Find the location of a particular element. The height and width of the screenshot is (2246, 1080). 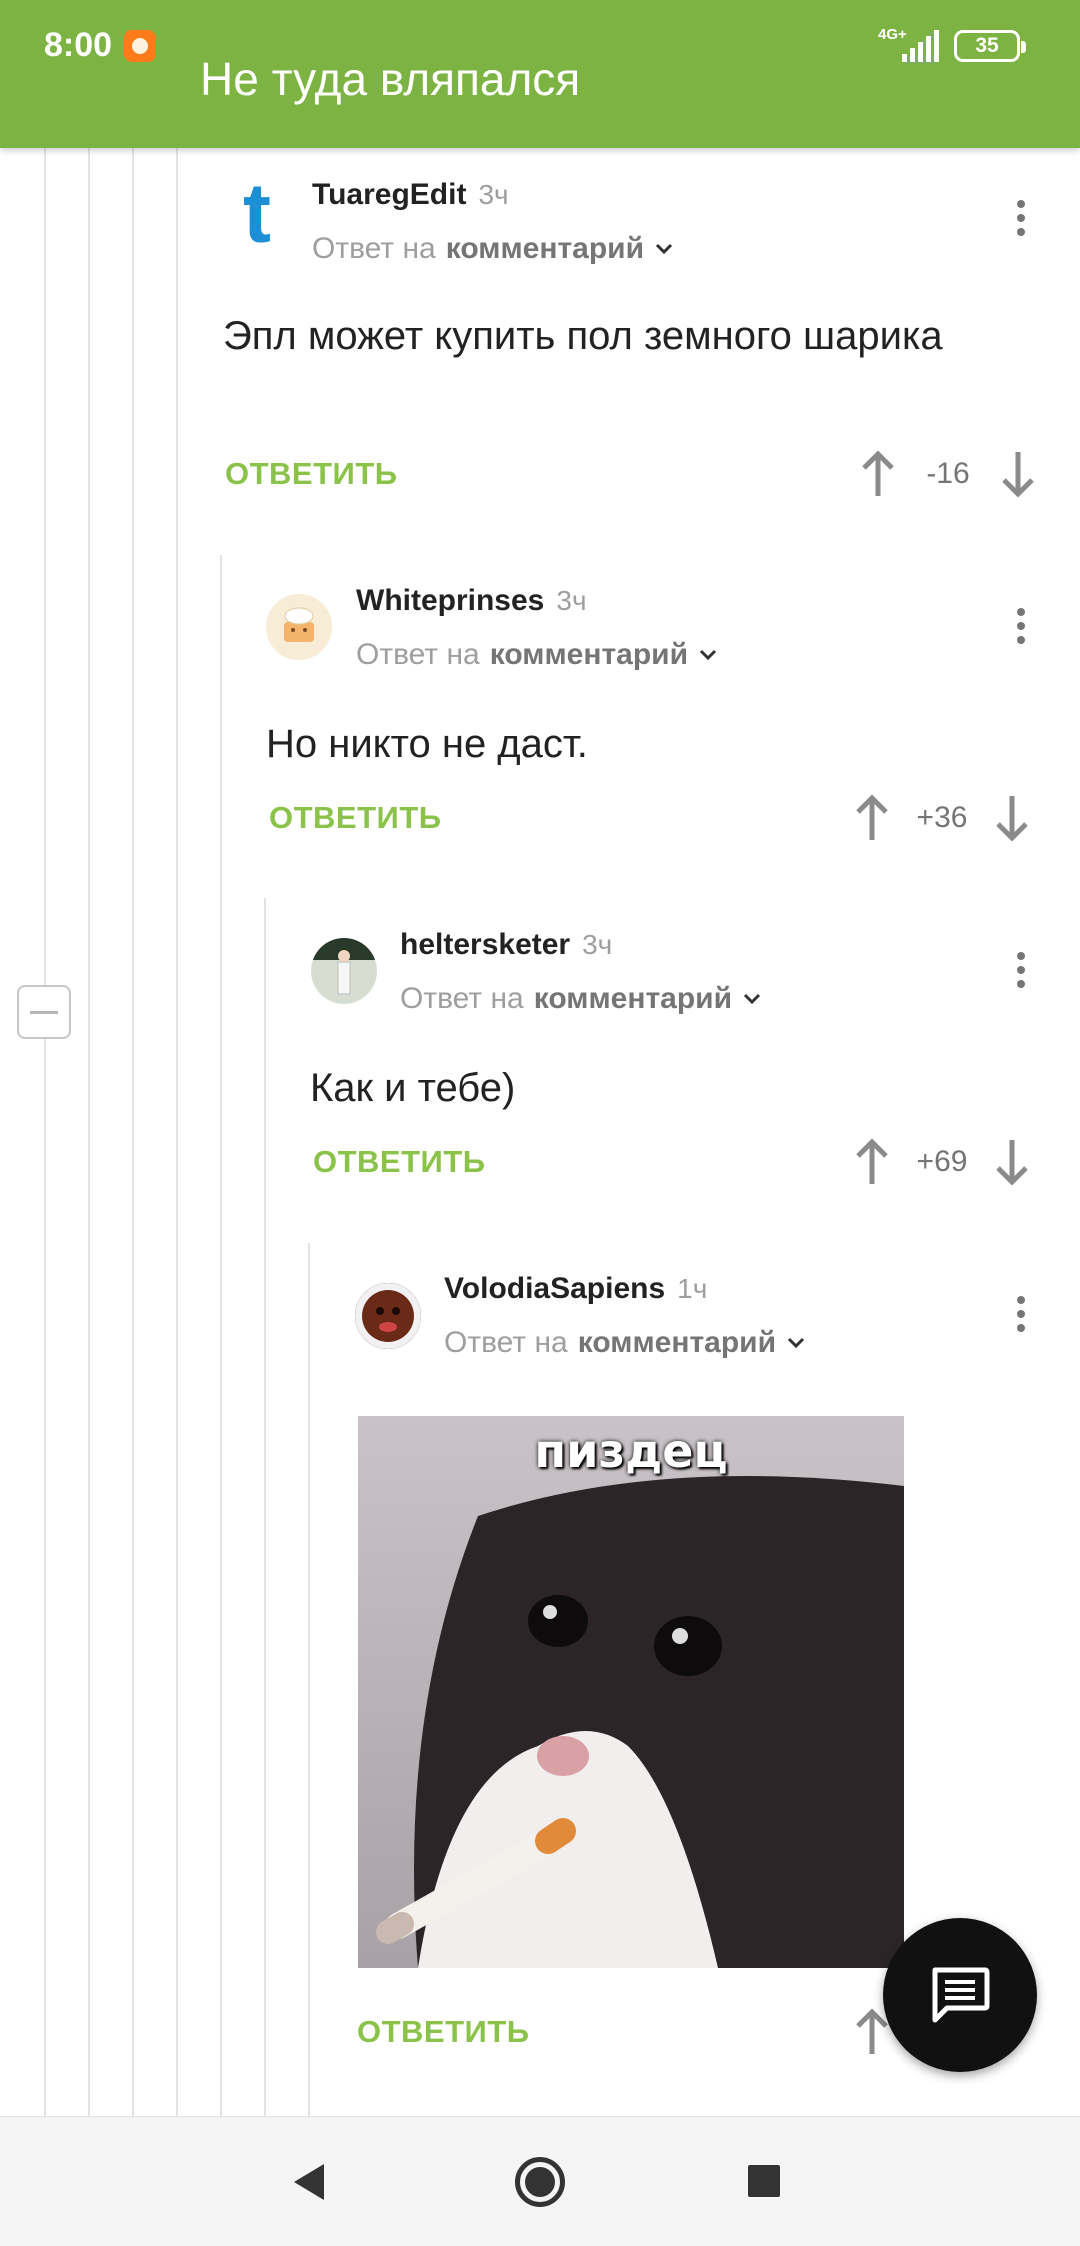

notification-app-icon is located at coordinates (140, 46).